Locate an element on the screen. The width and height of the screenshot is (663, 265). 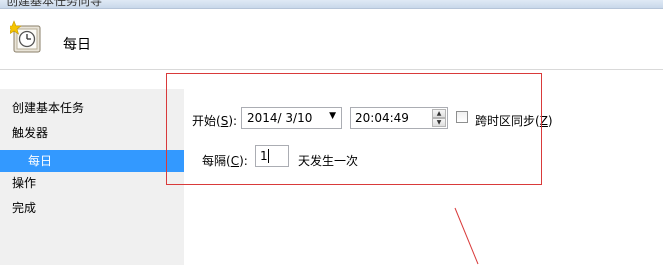
step-daily: 每日 is located at coordinates (92, 161).